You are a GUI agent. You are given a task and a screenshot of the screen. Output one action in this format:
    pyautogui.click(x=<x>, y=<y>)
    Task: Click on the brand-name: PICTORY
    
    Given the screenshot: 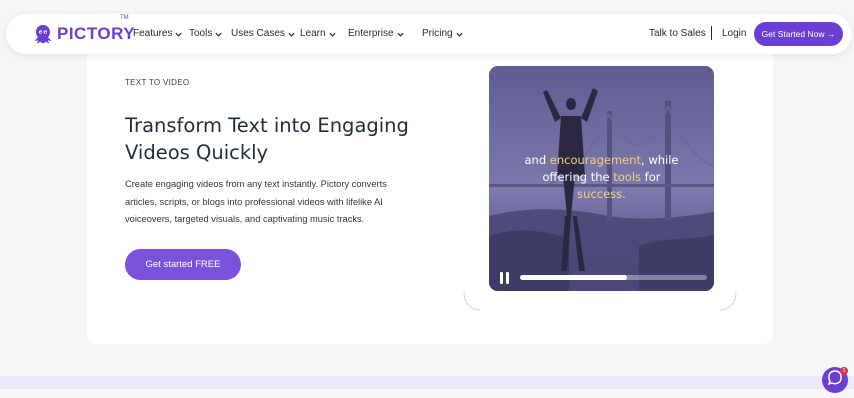 What is the action you would take?
    pyautogui.click(x=96, y=33)
    